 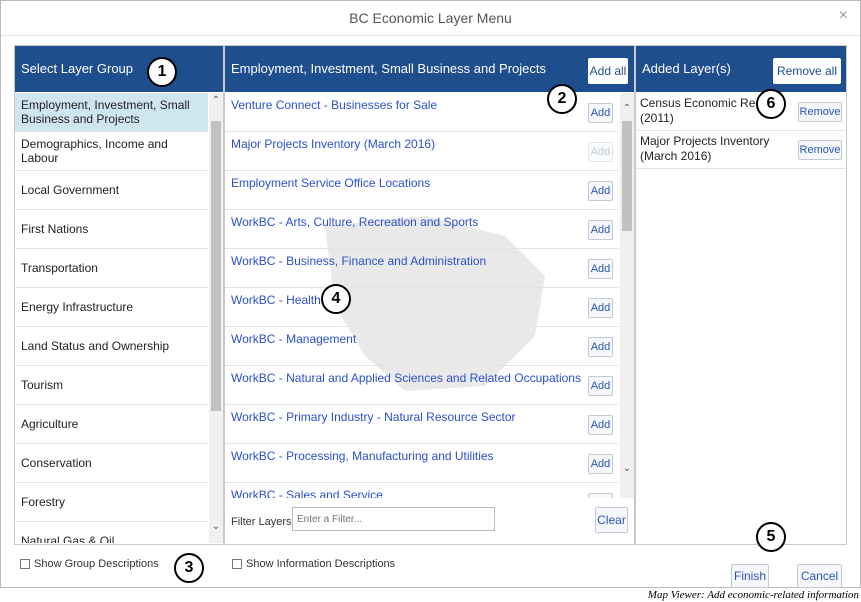 What do you see at coordinates (422, 490) in the screenshot?
I see `layer-row: WorkBC - Sales and Service Add` at bounding box center [422, 490].